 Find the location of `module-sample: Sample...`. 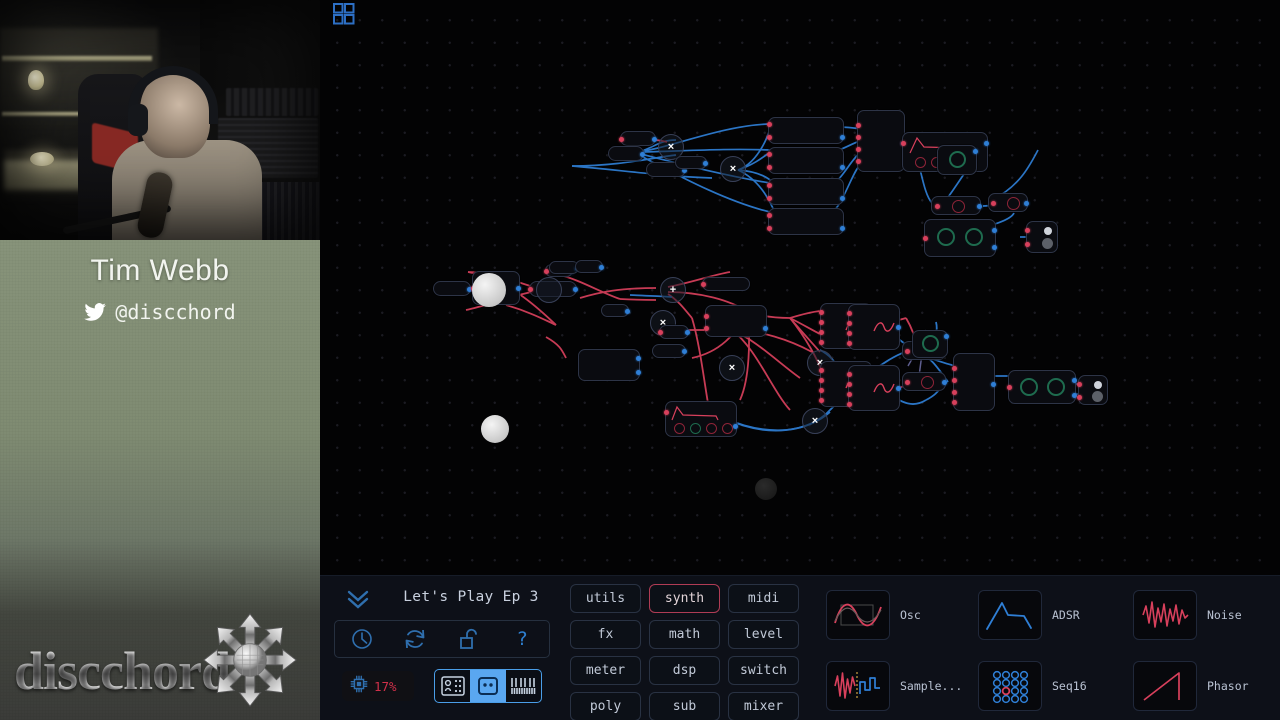

module-sample: Sample... is located at coordinates (894, 686).